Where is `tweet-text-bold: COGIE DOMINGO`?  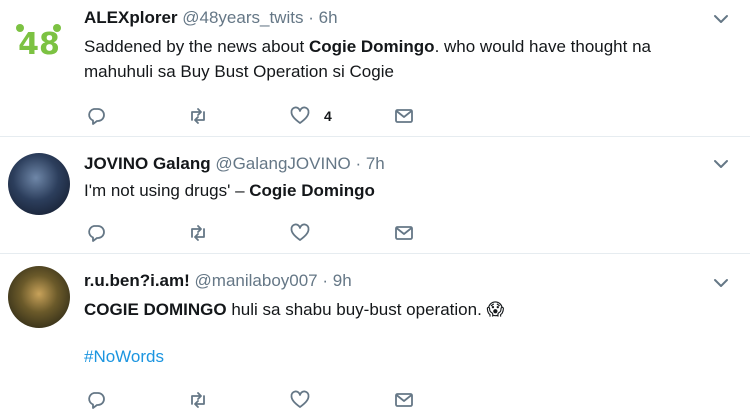 tweet-text-bold: COGIE DOMINGO is located at coordinates (155, 309).